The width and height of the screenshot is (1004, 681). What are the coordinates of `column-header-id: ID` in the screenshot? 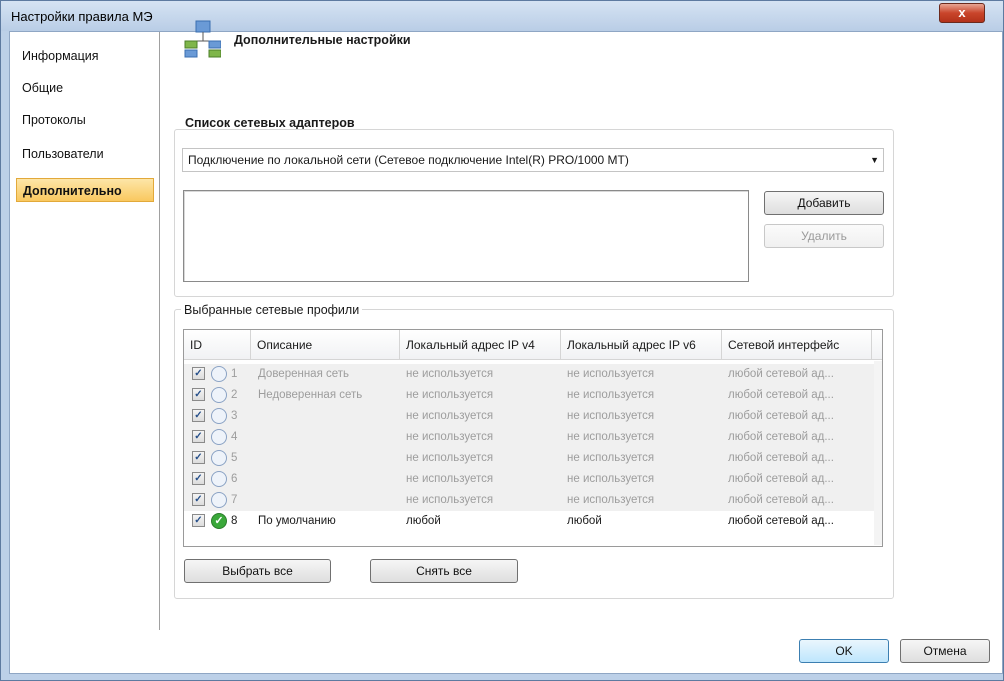 It's located at (217, 345).